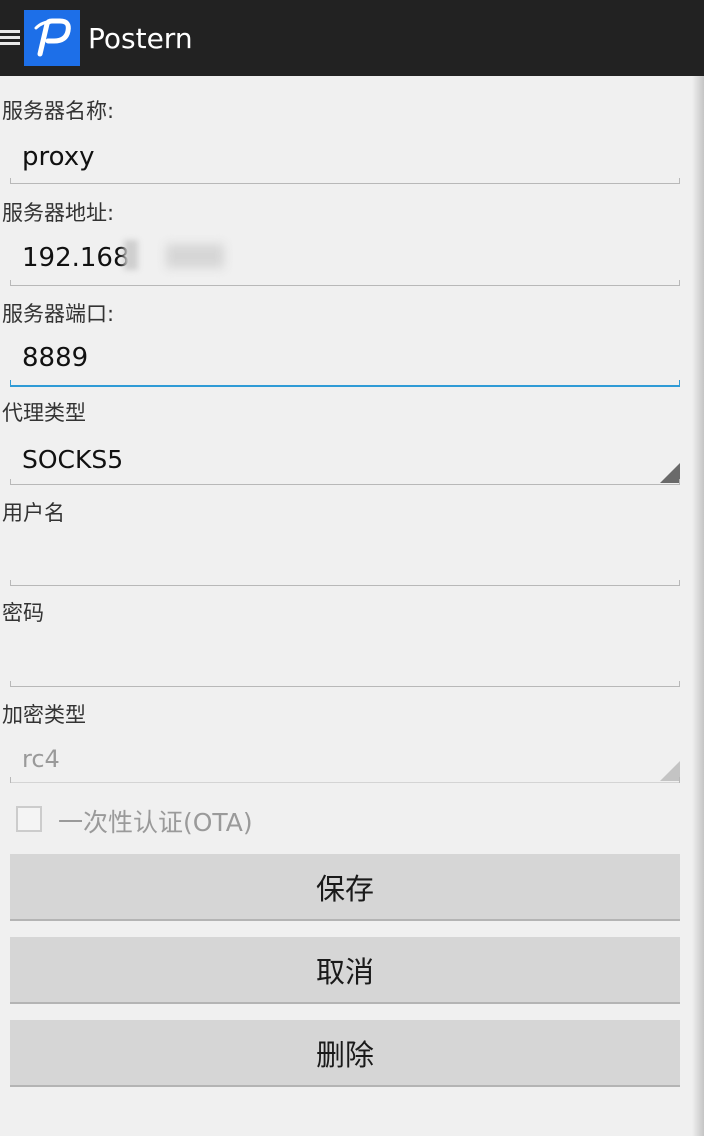 This screenshot has height=1136, width=704. I want to click on encryption-type-select: rc4, so click(41, 759).